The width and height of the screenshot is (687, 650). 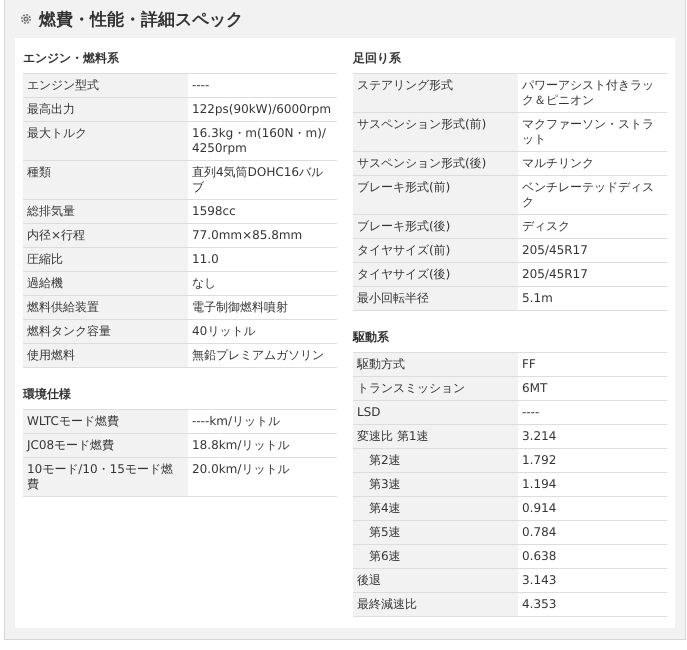 What do you see at coordinates (435, 556) in the screenshot?
I see `spec-label: 第6速` at bounding box center [435, 556].